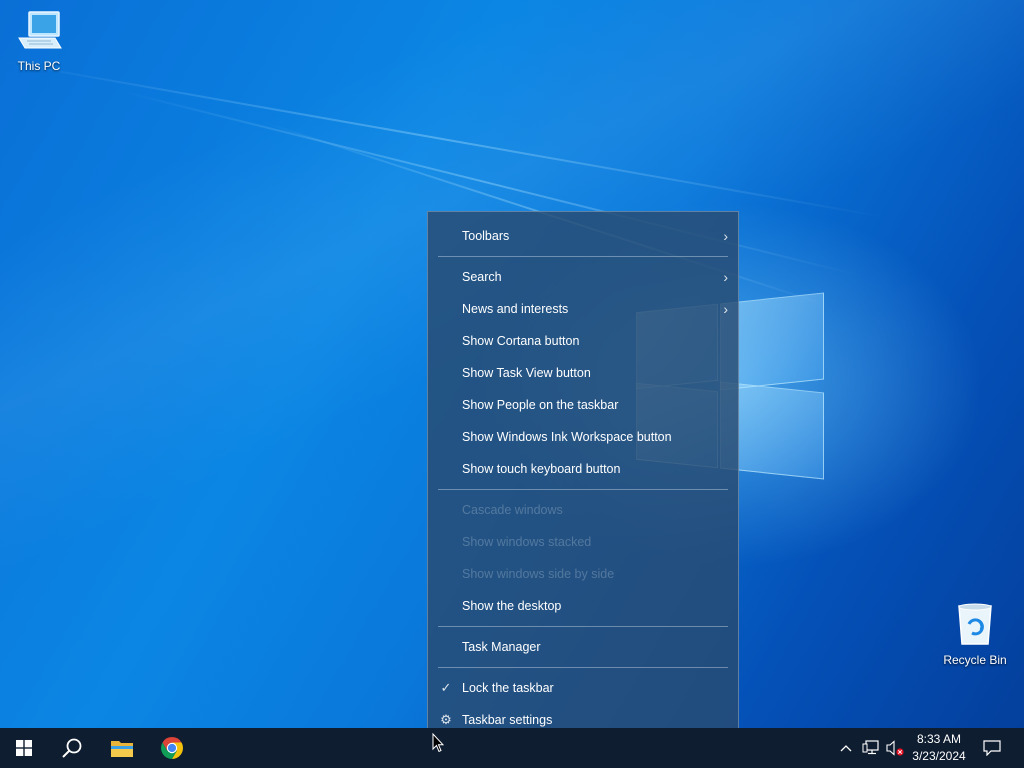 The height and width of the screenshot is (768, 1024). I want to click on mouse-cursor, so click(438, 743).